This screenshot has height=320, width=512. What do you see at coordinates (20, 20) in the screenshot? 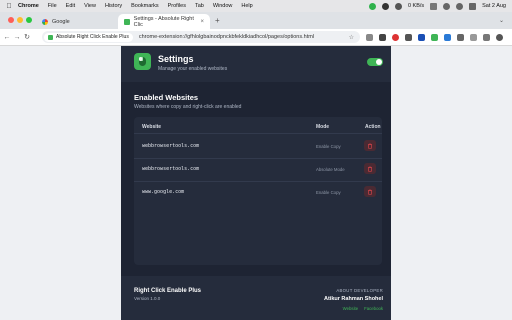
I see `minimize-window-button` at bounding box center [20, 20].